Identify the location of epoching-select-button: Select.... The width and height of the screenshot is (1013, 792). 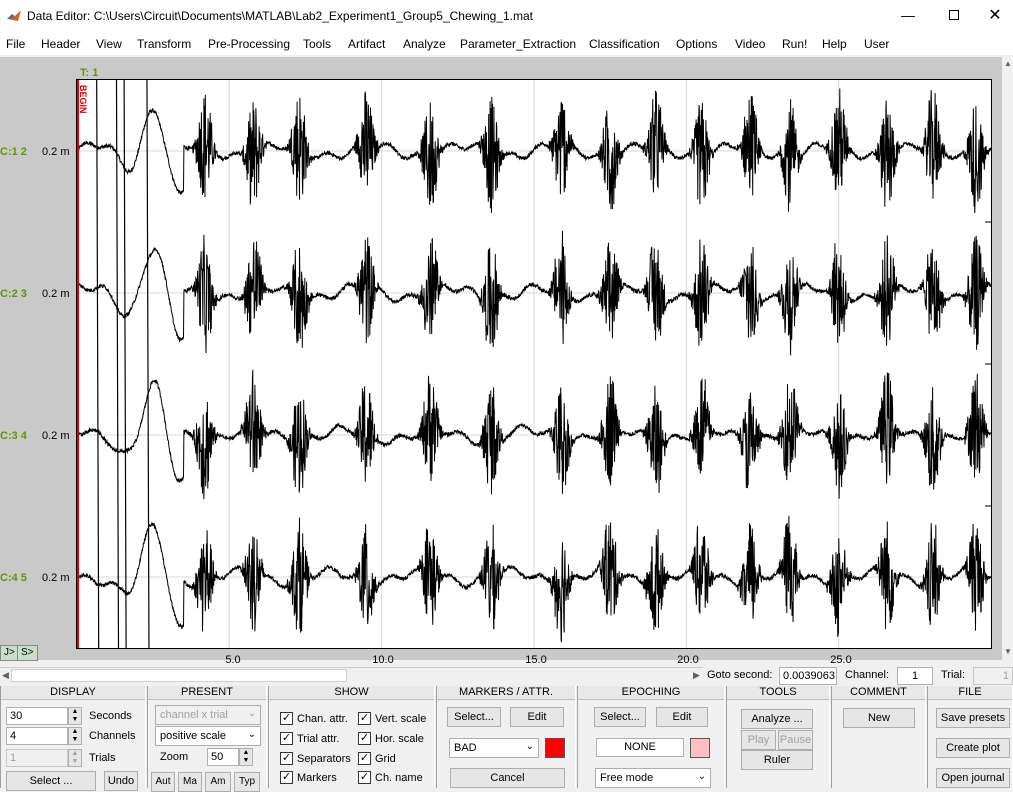
(620, 717).